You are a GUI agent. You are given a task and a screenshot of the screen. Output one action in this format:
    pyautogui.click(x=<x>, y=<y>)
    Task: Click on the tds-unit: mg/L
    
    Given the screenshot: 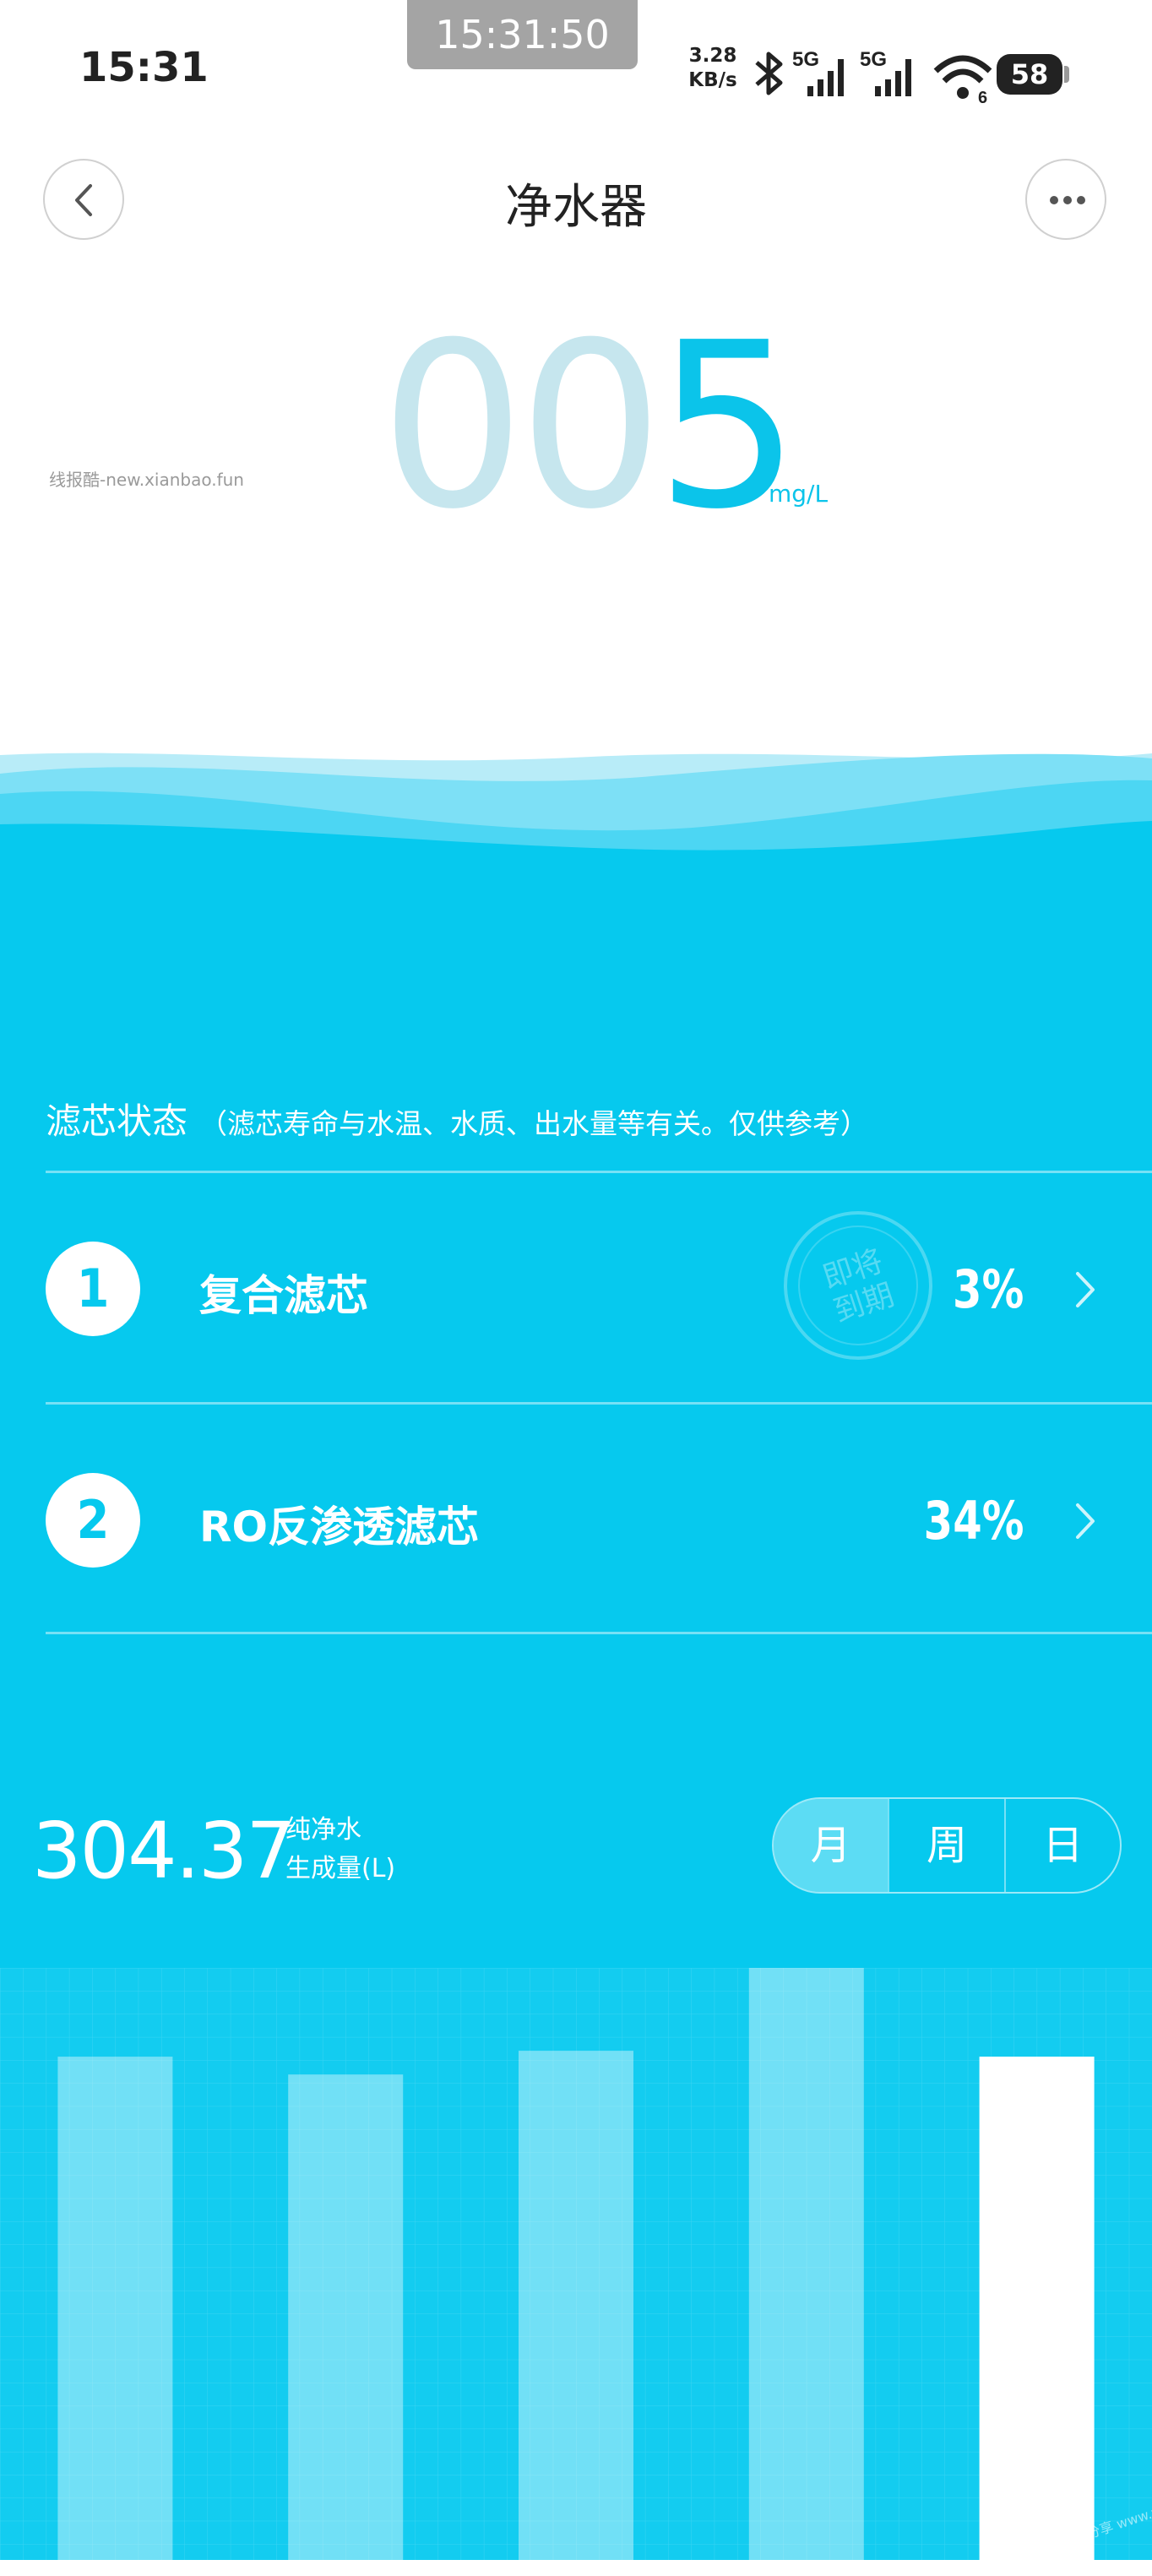 What is the action you would take?
    pyautogui.click(x=799, y=494)
    